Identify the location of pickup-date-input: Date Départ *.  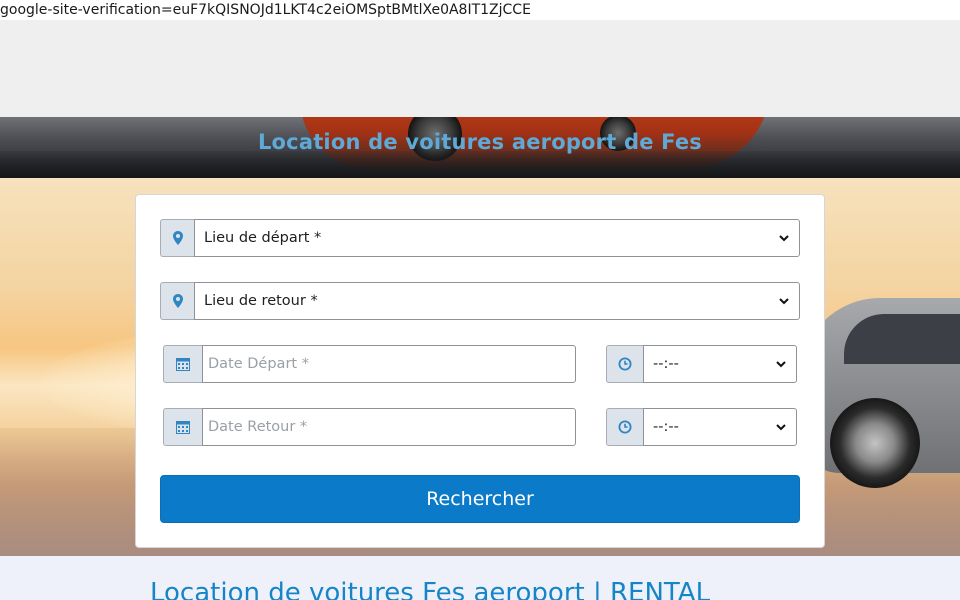
(389, 364).